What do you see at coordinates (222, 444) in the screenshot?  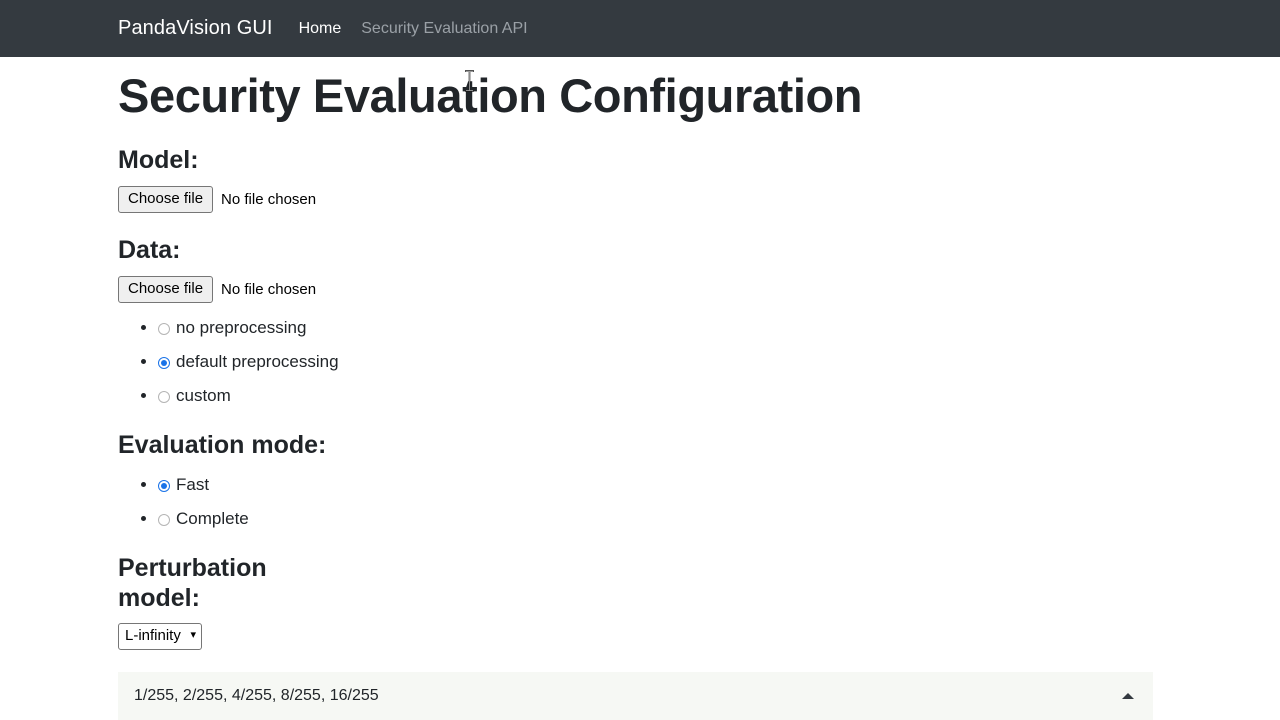 I see `evaluation-mode-heading: Evaluation mode:` at bounding box center [222, 444].